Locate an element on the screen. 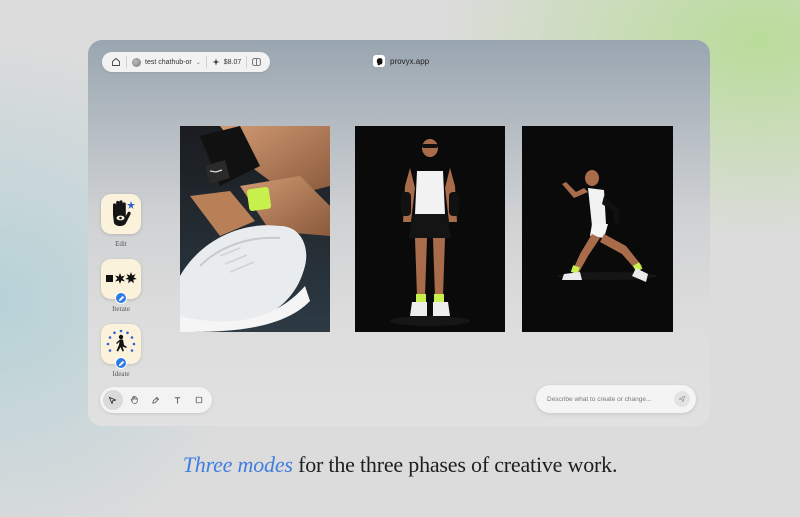 This screenshot has height=517, width=800. mode-label-iterate: Iterate is located at coordinates (121, 309).